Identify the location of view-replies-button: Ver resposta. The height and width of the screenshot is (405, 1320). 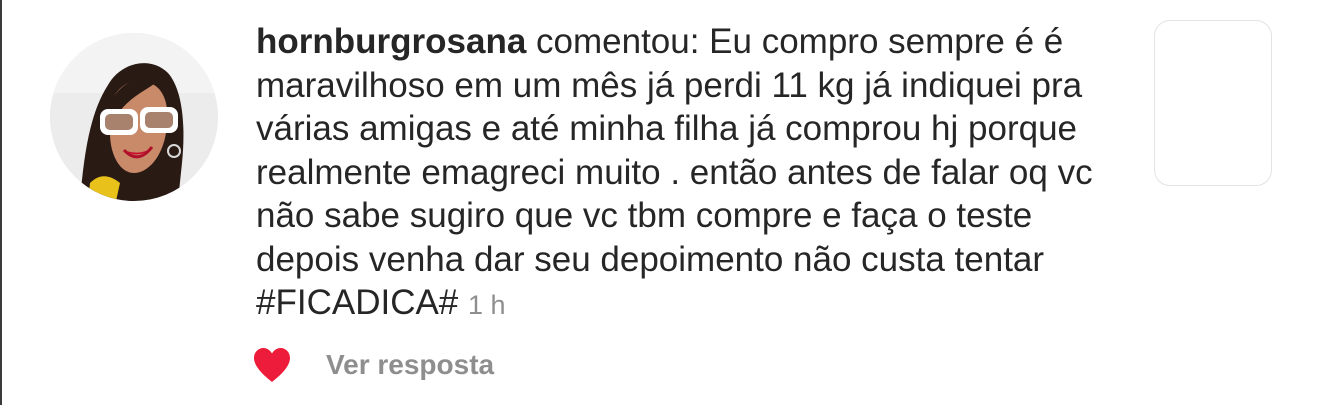
(410, 365).